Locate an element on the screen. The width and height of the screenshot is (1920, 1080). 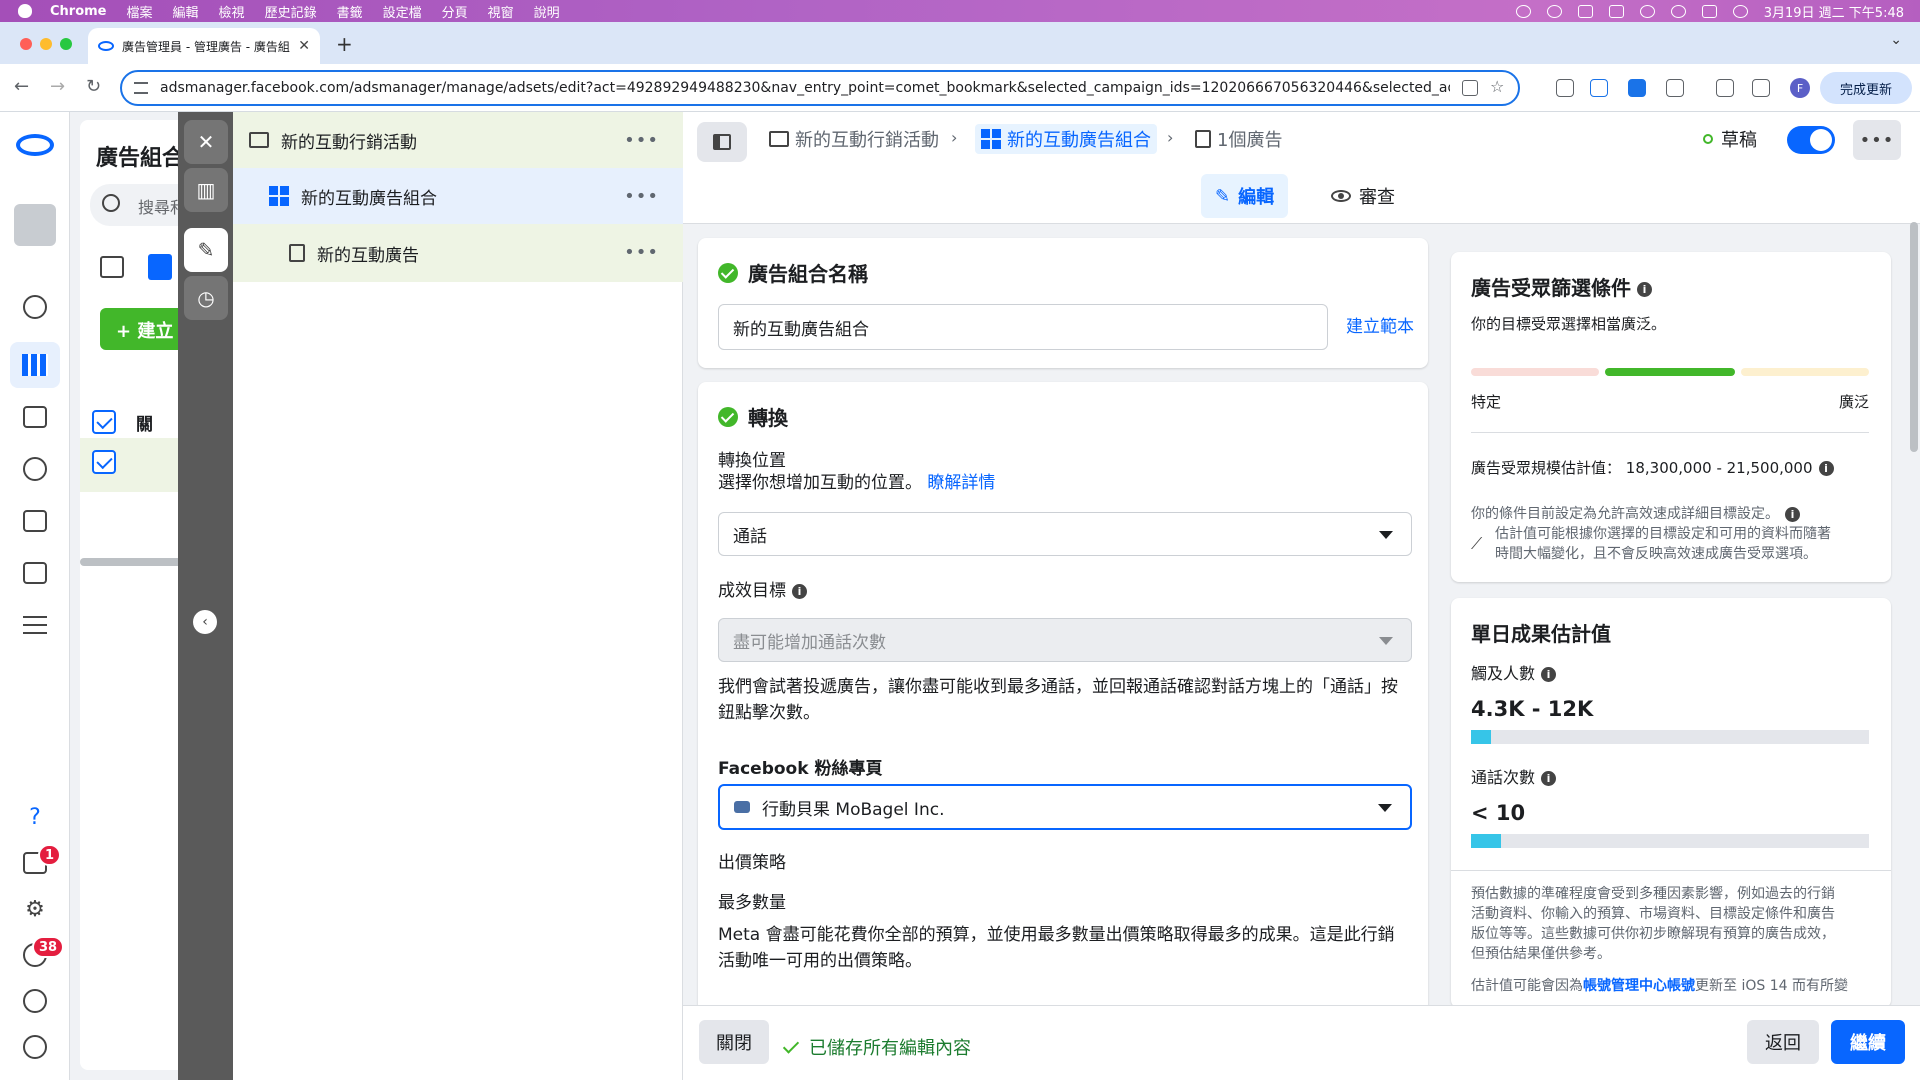
learn-more-link: 瞭解詳情 is located at coordinates (961, 483).